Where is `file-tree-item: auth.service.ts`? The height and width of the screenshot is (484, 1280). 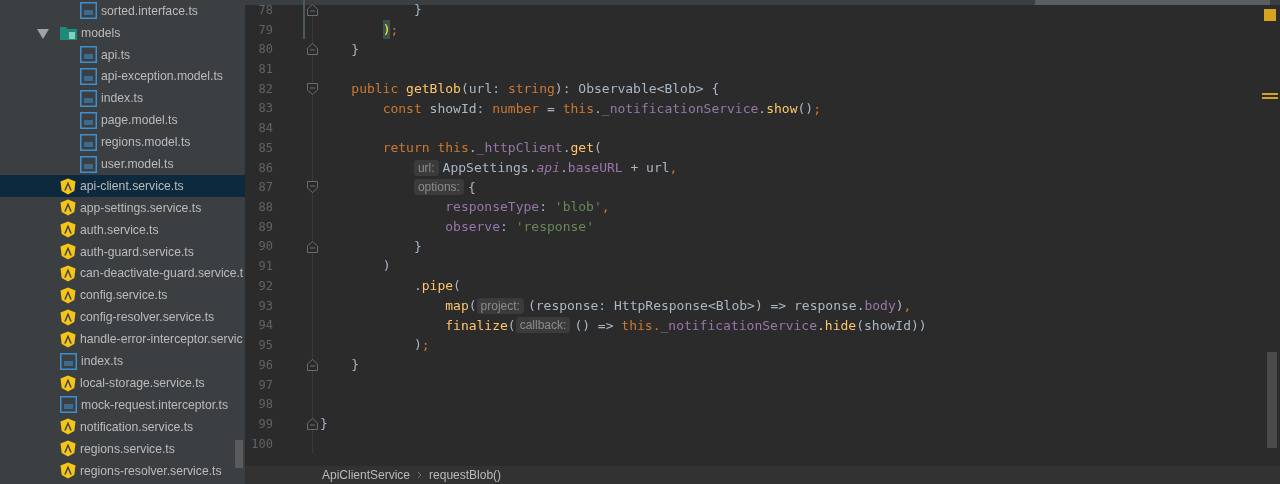
file-tree-item: auth.service.ts is located at coordinates (122, 229).